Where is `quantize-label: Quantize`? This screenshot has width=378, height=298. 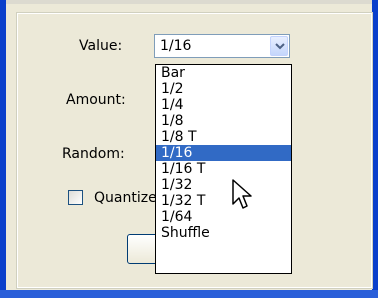 quantize-label: Quantize is located at coordinates (125, 198).